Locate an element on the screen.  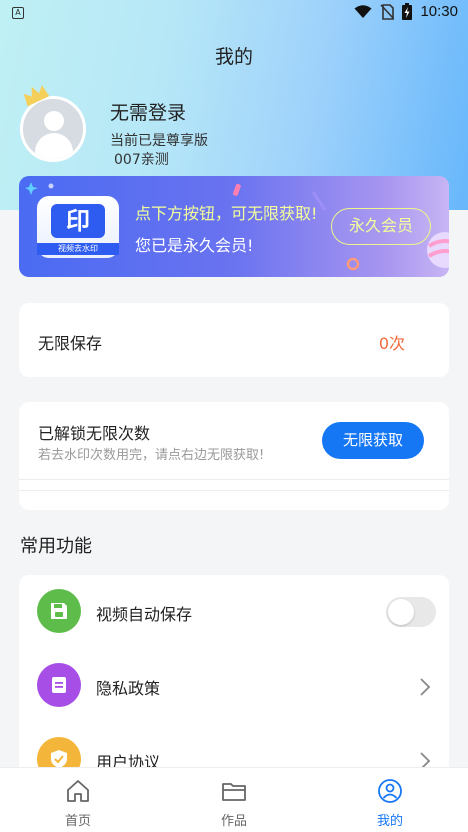
banner-status-text: 您已是永久会员! is located at coordinates (194, 245).